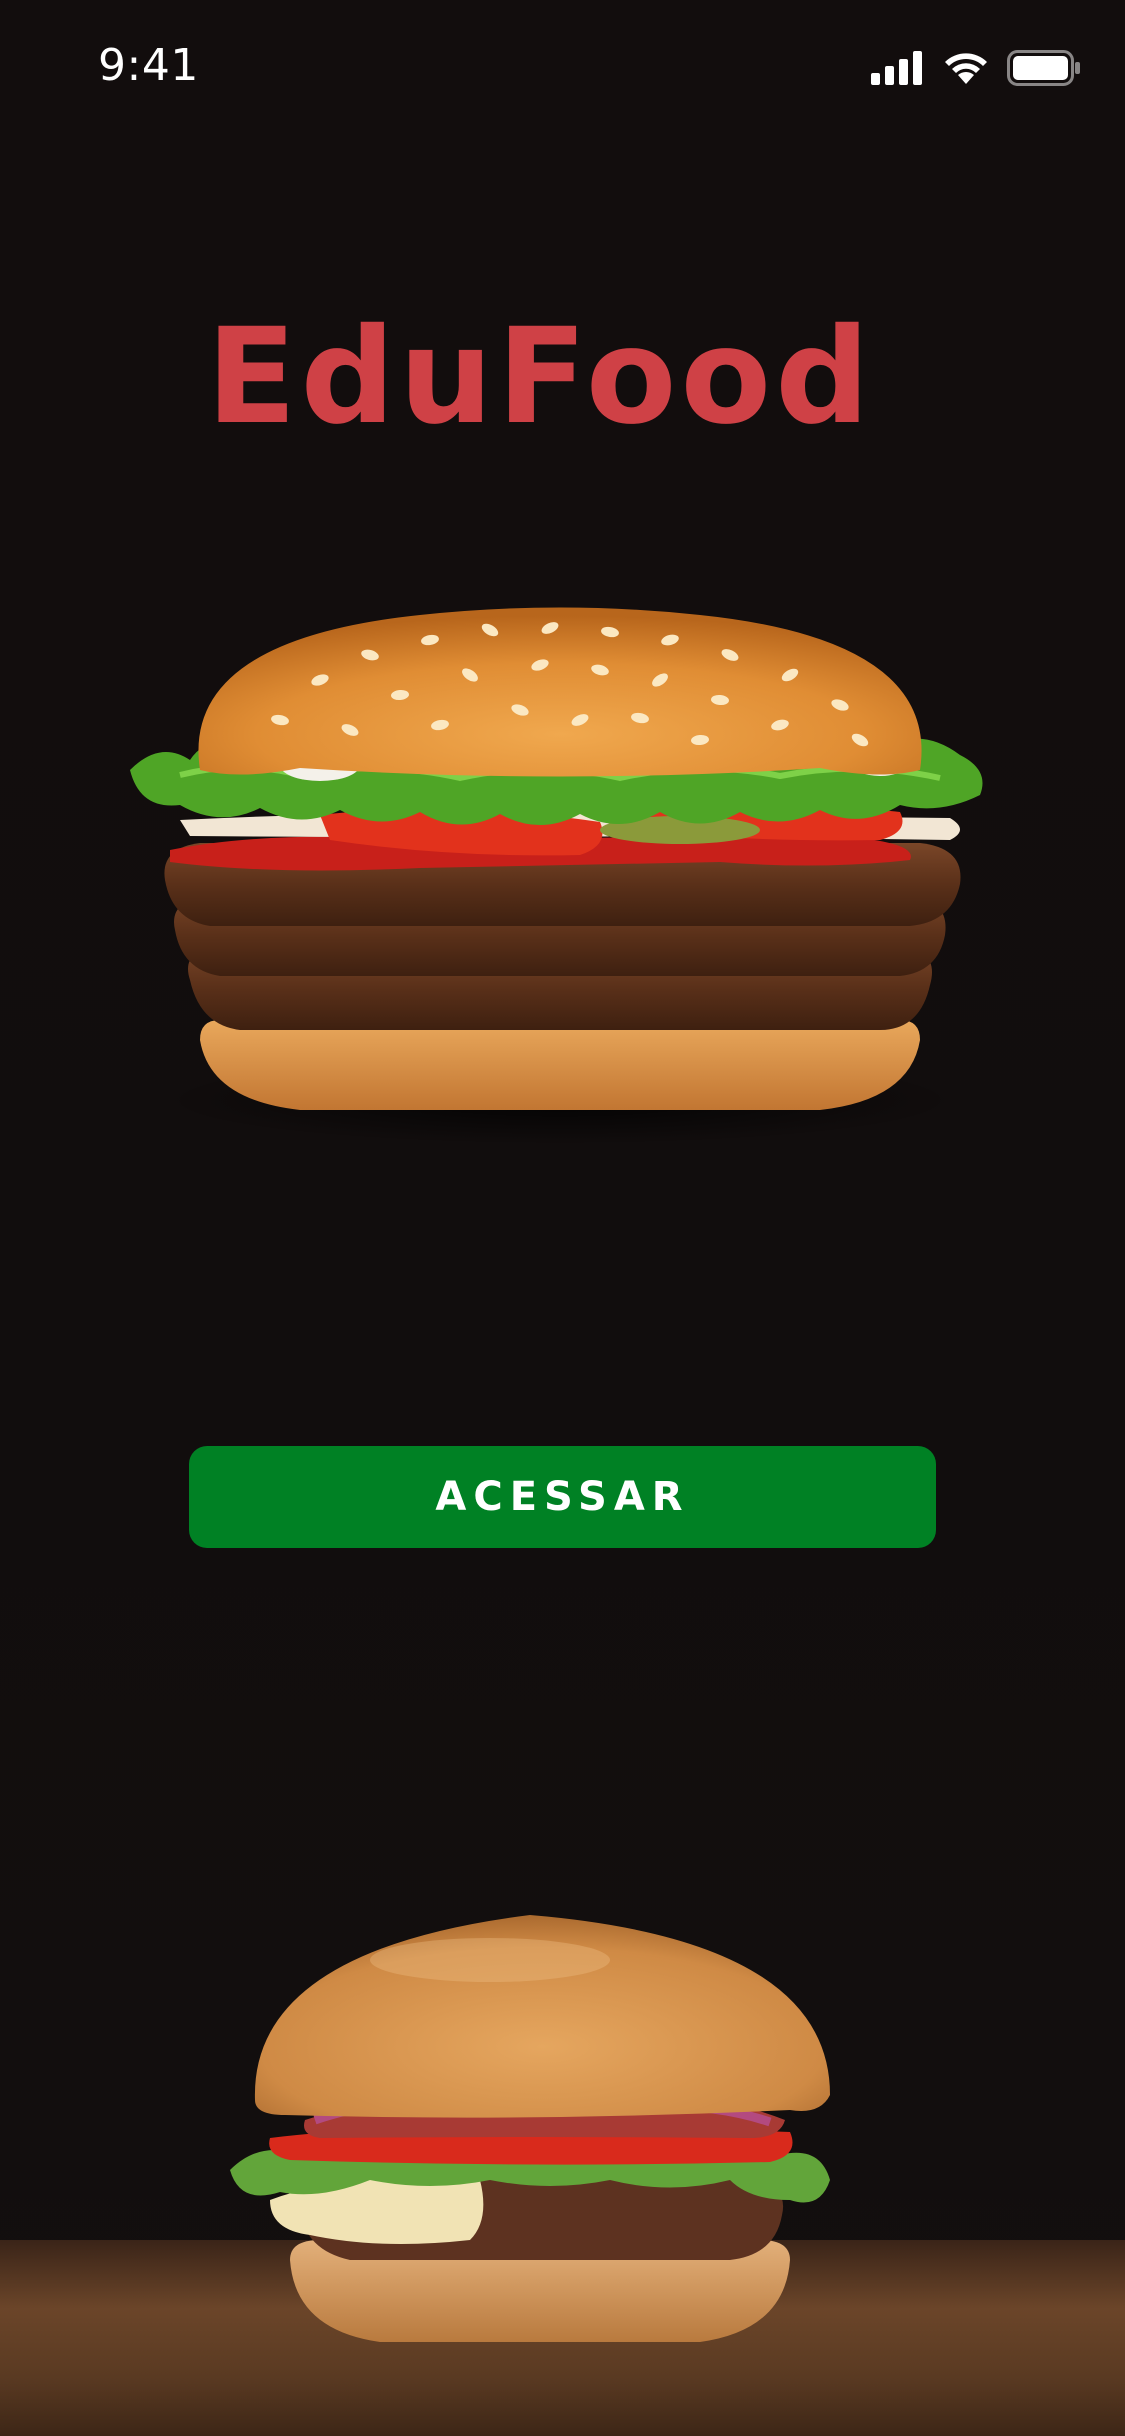  I want to click on status-time: 9:41, so click(148, 65).